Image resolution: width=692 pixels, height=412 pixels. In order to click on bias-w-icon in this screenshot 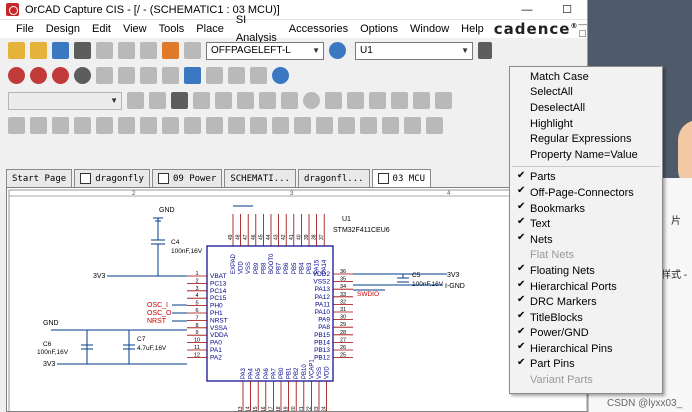, I will do `click(421, 100)`.